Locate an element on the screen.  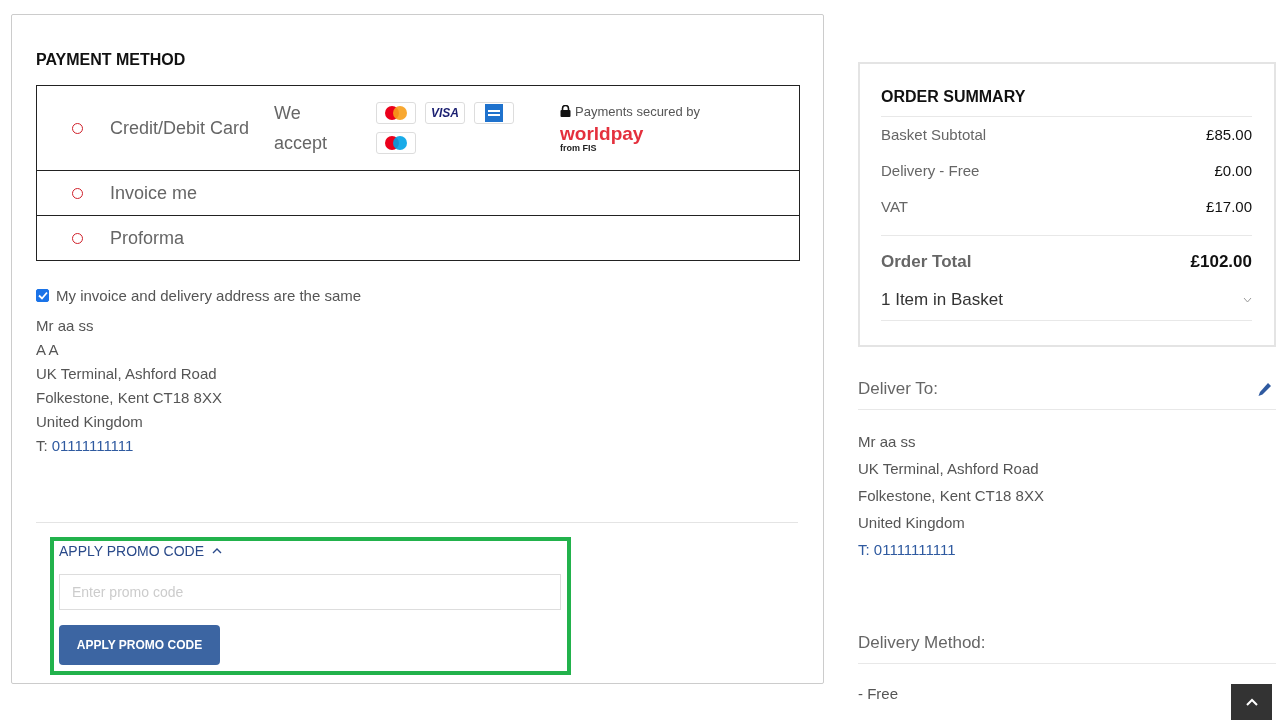
checkbox-label: My invoice and delivery address are the same is located at coordinates (209, 295).